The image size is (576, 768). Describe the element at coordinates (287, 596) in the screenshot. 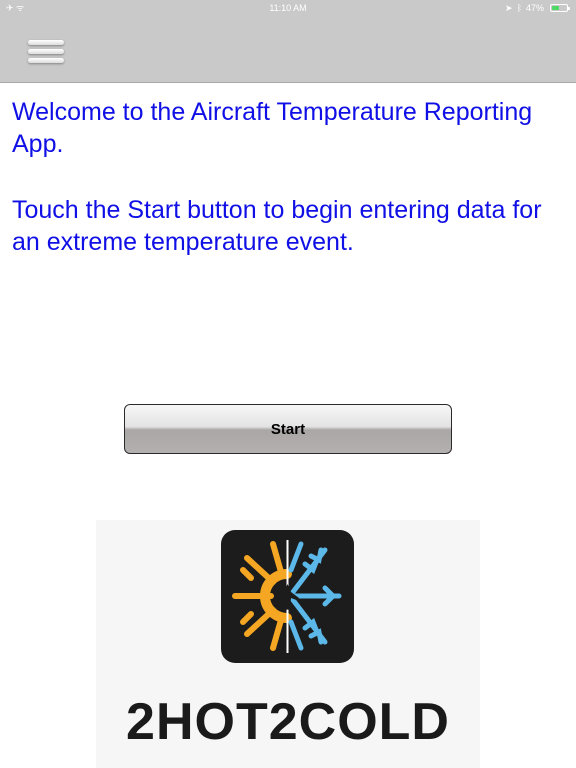

I see `sun-snowflake-airplane-icon` at that location.